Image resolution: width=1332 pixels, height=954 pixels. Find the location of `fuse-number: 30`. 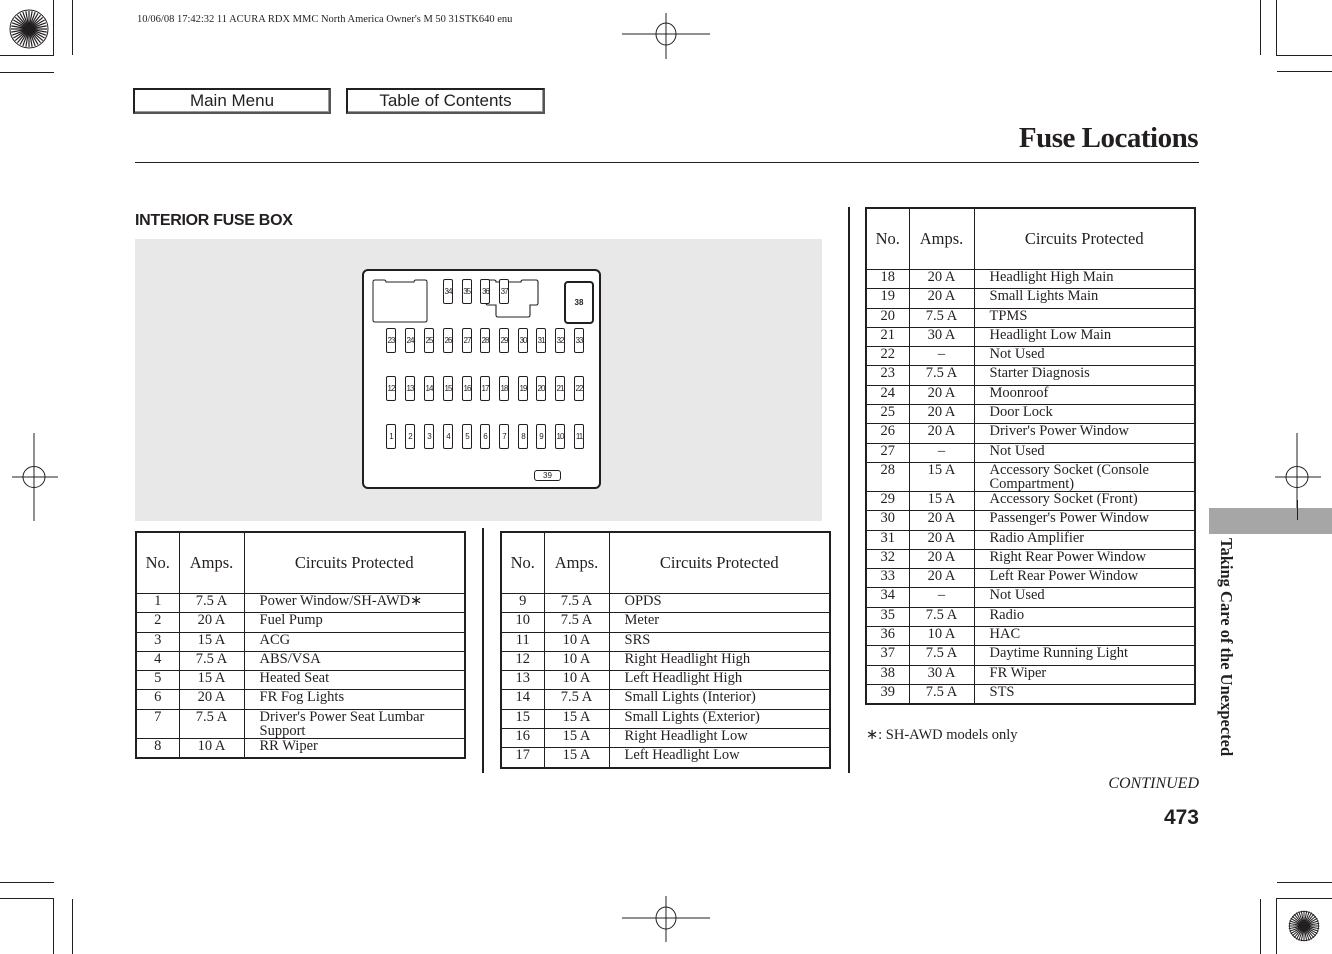

fuse-number: 30 is located at coordinates (887, 520).